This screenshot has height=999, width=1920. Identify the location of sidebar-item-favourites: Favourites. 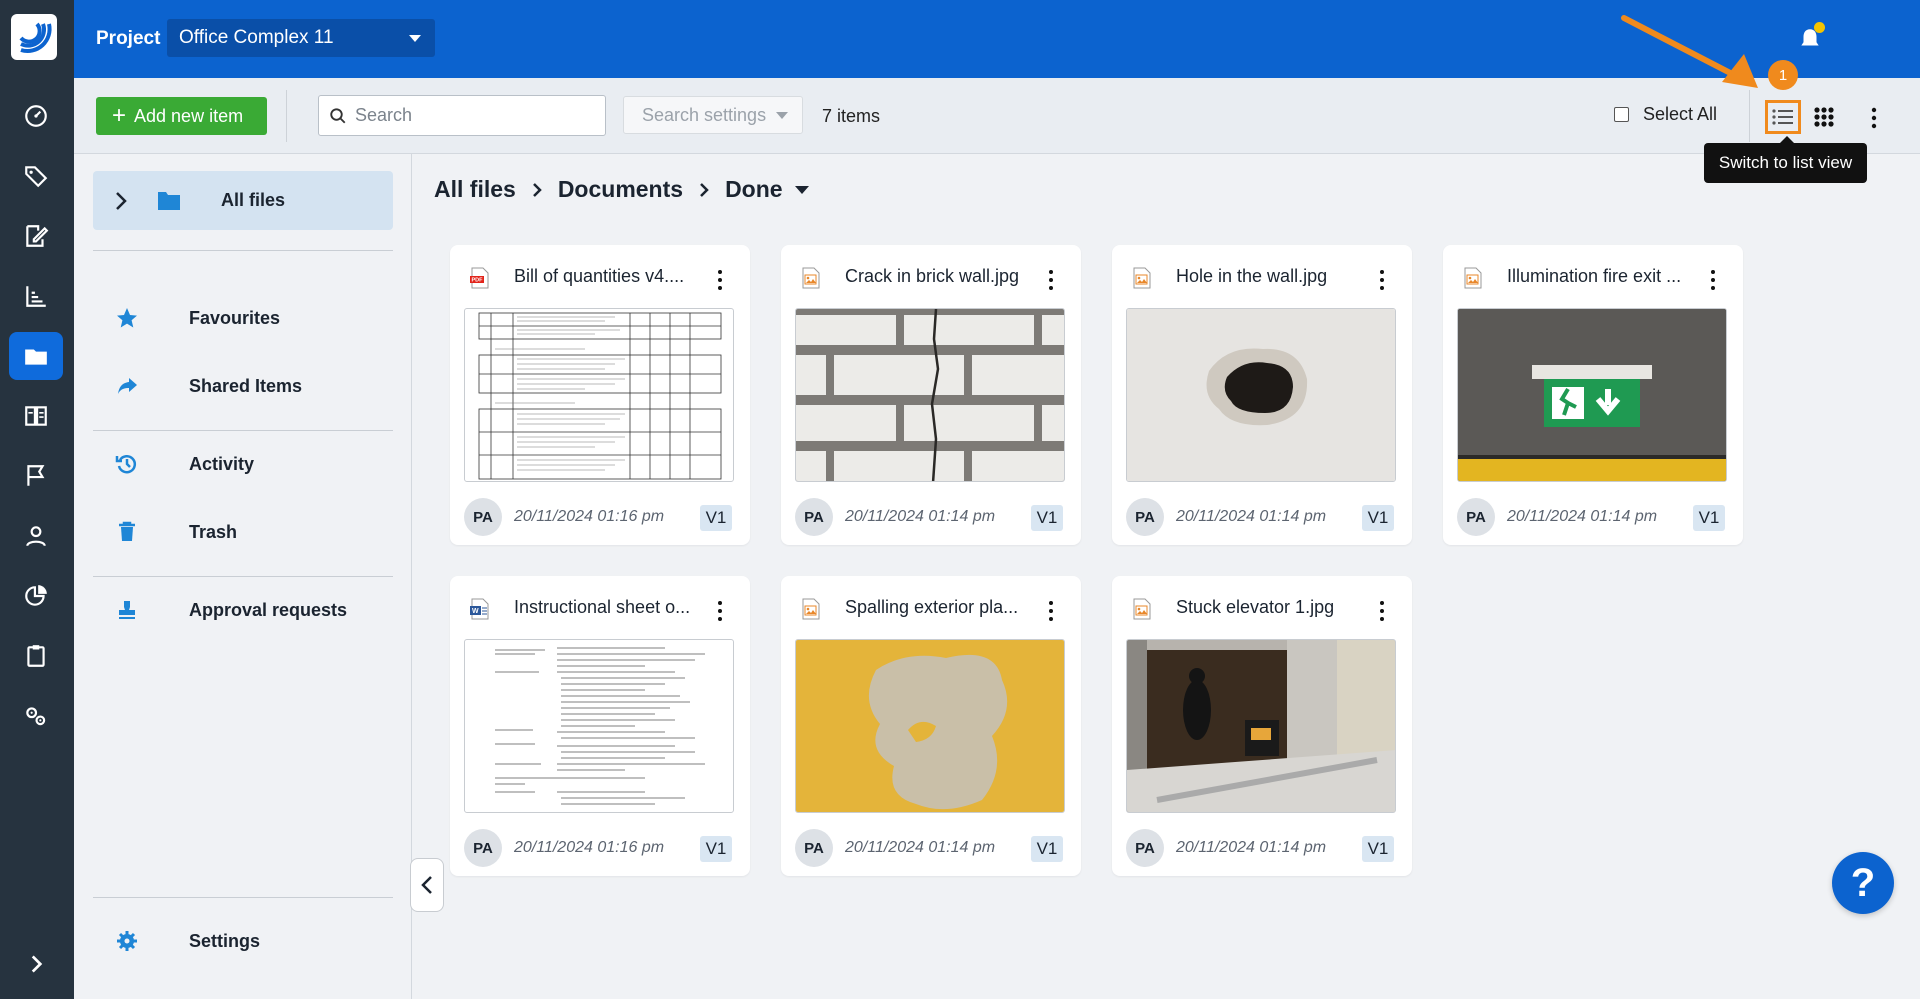
(243, 318).